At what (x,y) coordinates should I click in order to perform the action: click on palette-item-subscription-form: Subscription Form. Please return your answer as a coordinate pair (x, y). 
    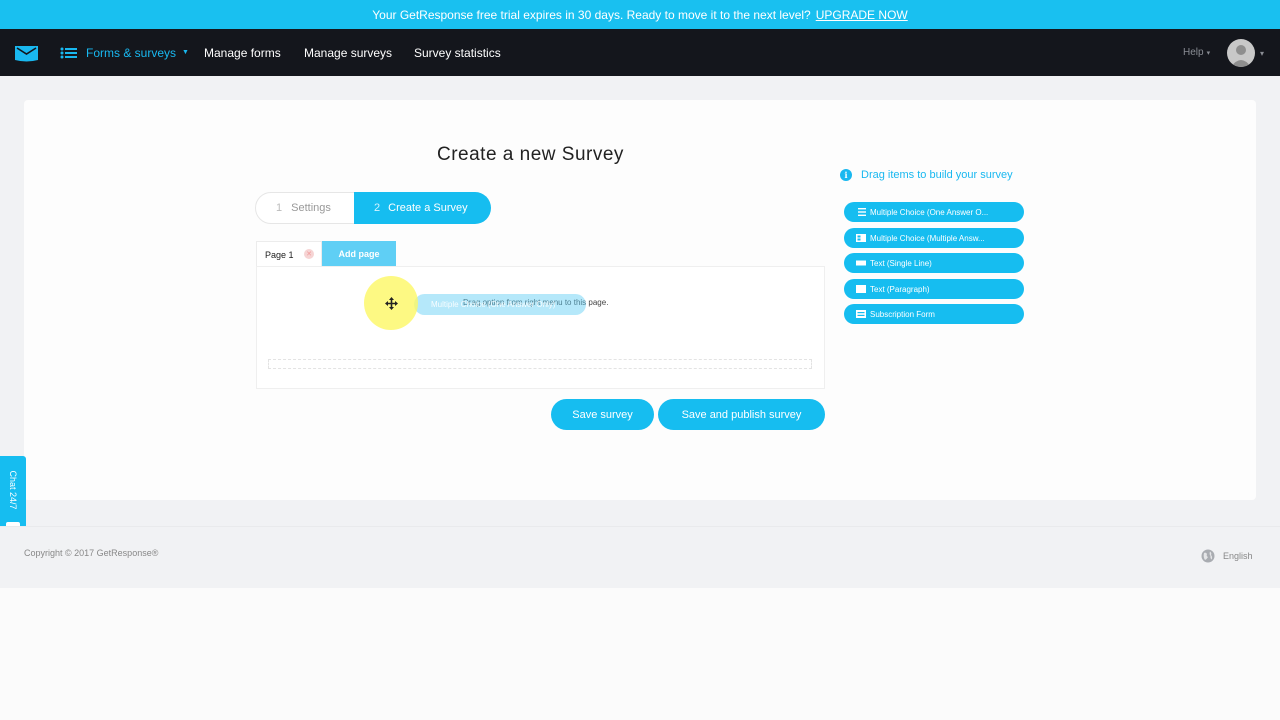
    Looking at the image, I should click on (934, 314).